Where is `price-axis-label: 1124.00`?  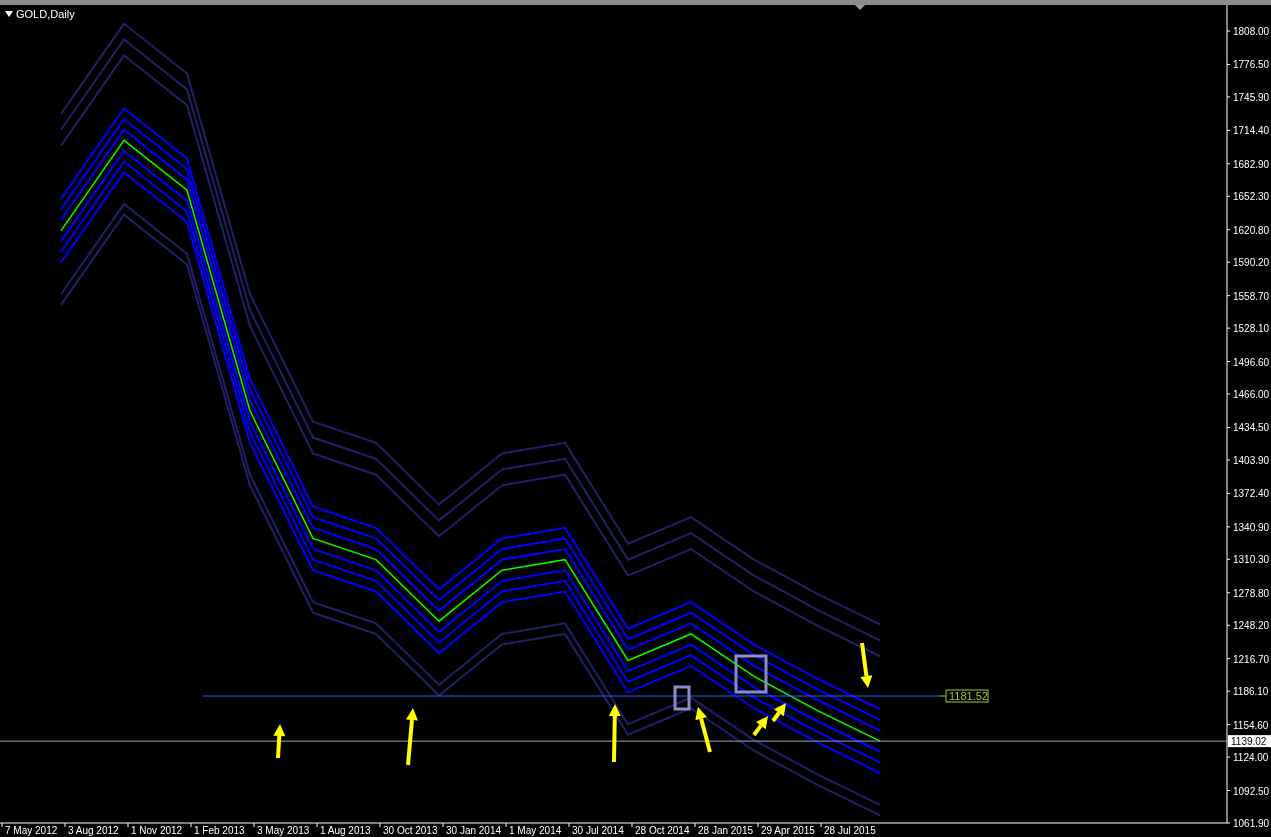
price-axis-label: 1124.00 is located at coordinates (1251, 758).